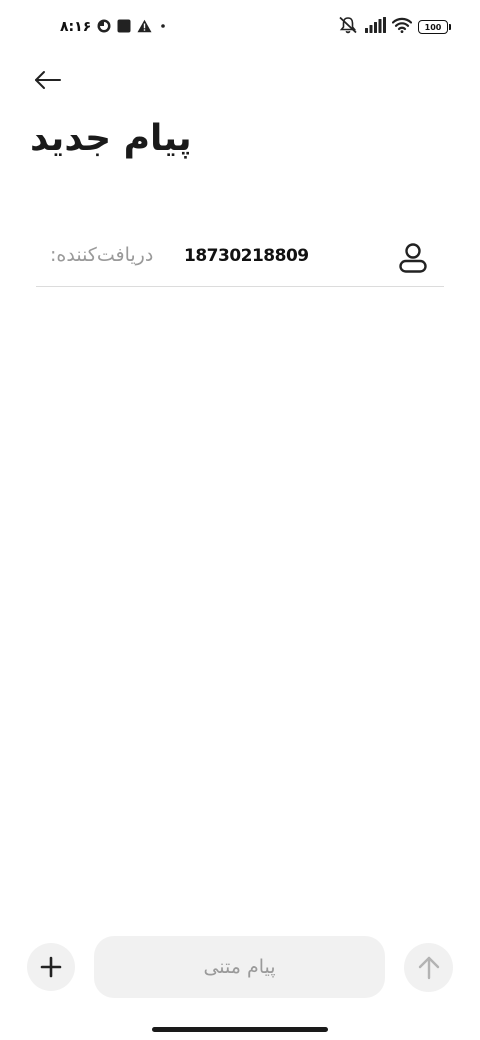 Image resolution: width=480 pixels, height=1040 pixels. I want to click on send-button, so click(428, 967).